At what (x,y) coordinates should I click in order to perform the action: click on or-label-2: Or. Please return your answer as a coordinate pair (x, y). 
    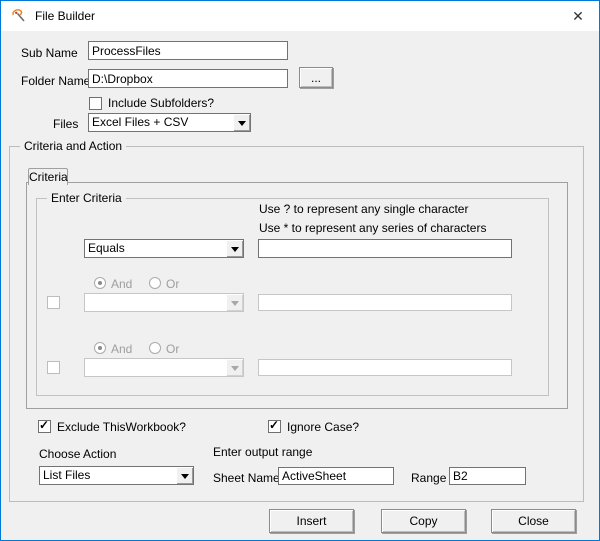
    Looking at the image, I should click on (173, 284).